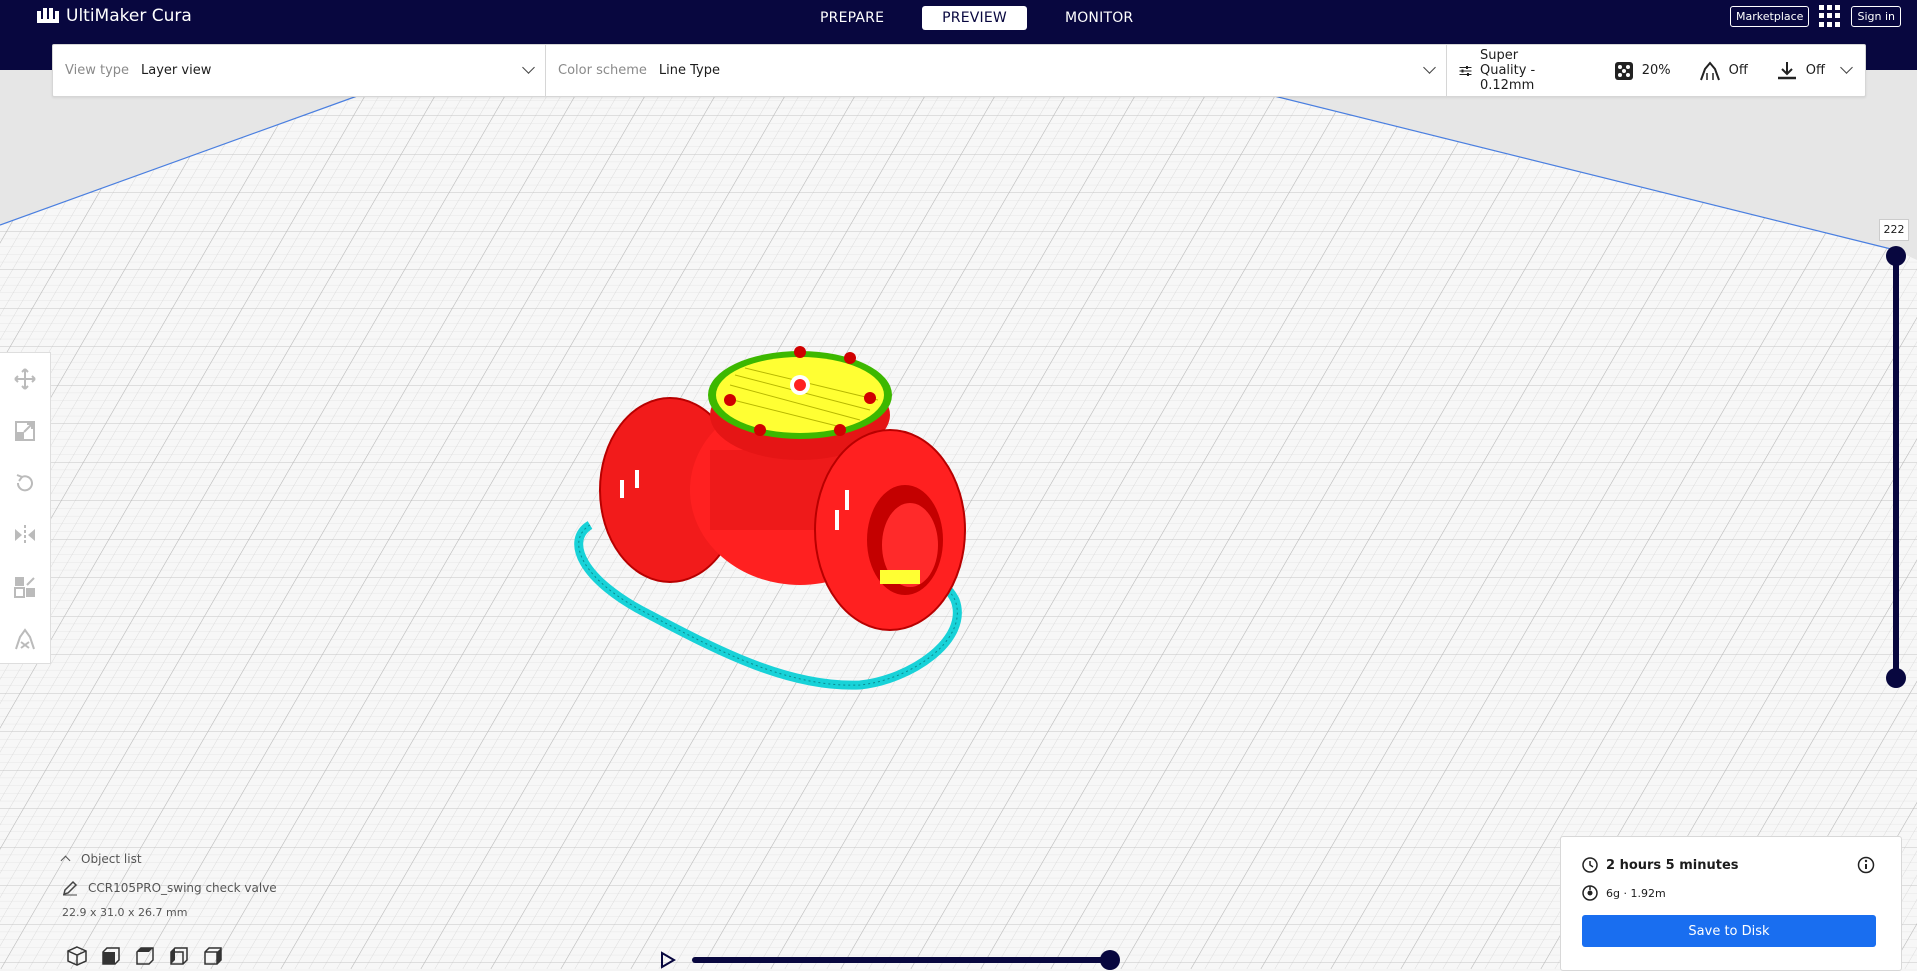 The width and height of the screenshot is (1917, 971). I want to click on app-logo: UltiMaker Cura, so click(114, 16).